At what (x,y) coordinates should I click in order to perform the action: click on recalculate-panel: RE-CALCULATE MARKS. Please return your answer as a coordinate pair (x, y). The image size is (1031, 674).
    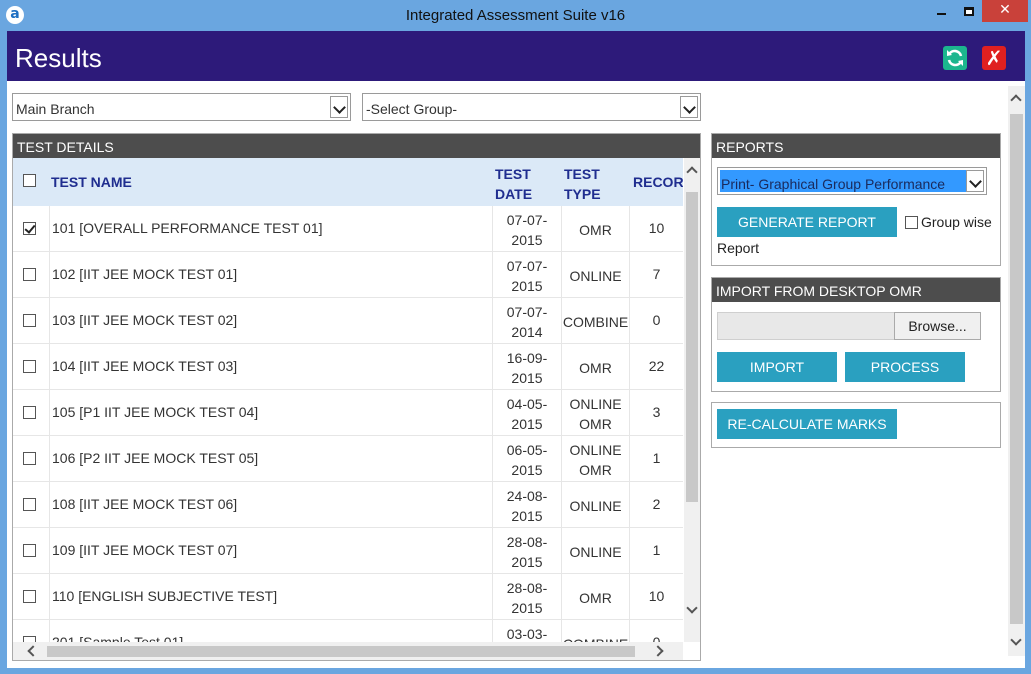
    Looking at the image, I should click on (856, 425).